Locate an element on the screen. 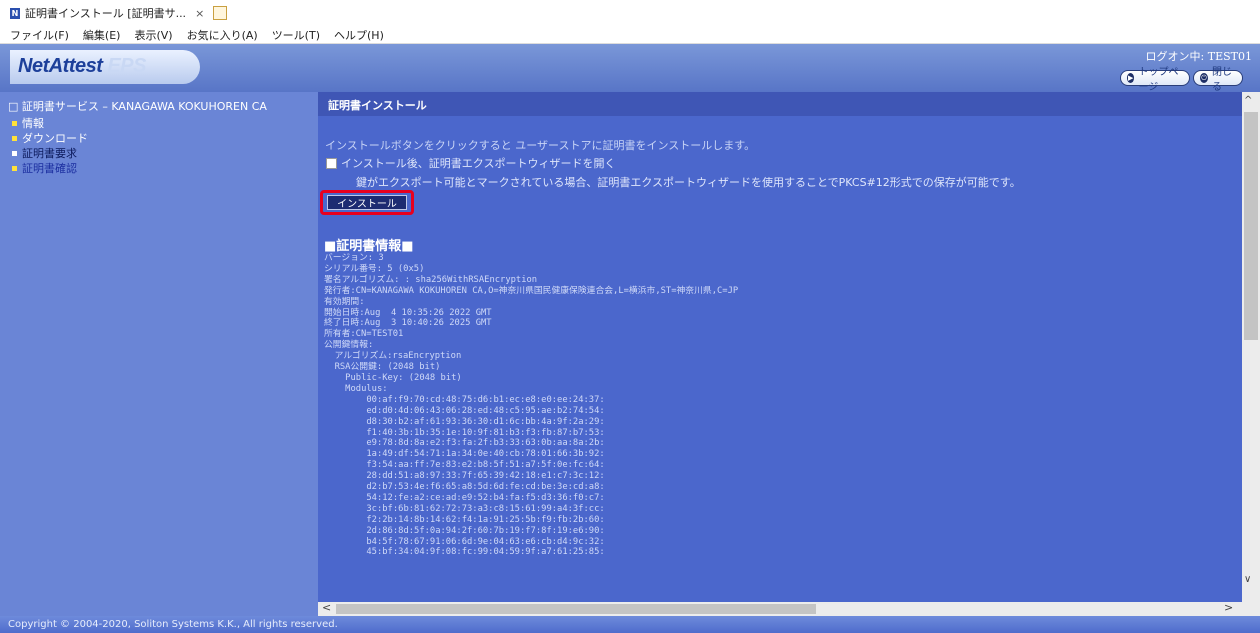 The image size is (1260, 633). new-tab-icon is located at coordinates (220, 13).